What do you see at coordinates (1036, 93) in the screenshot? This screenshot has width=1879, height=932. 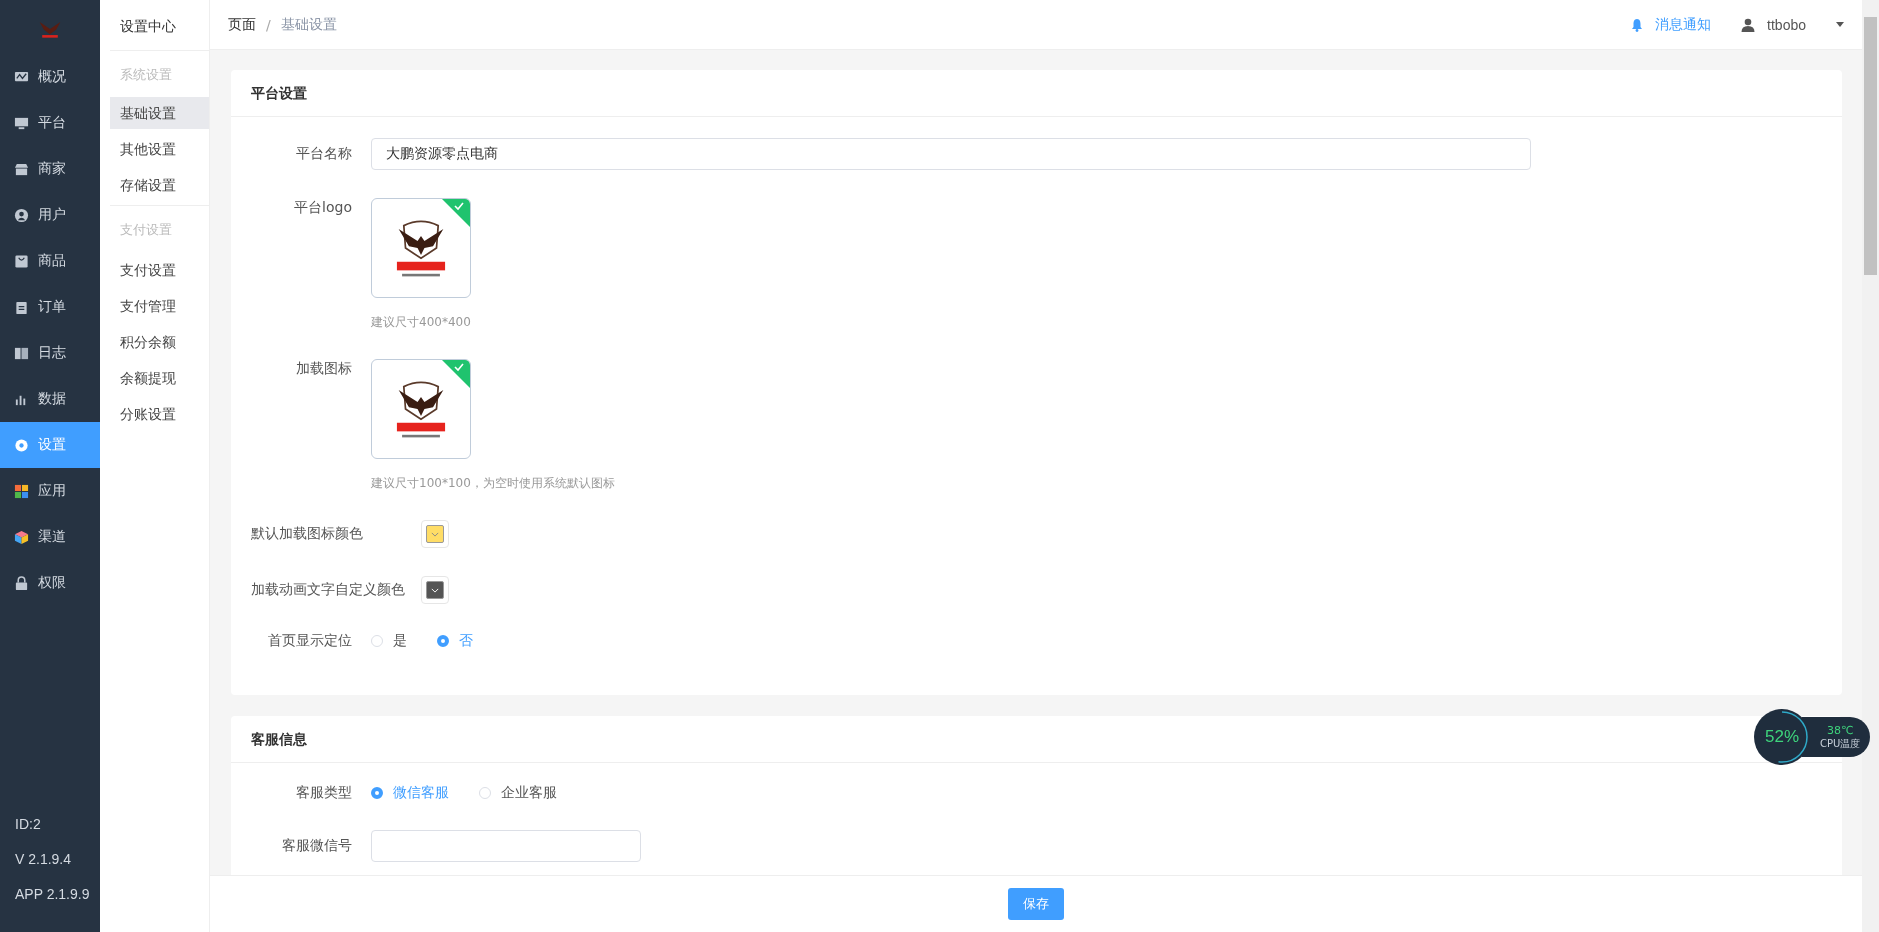 I see `card-title: 平台设置` at bounding box center [1036, 93].